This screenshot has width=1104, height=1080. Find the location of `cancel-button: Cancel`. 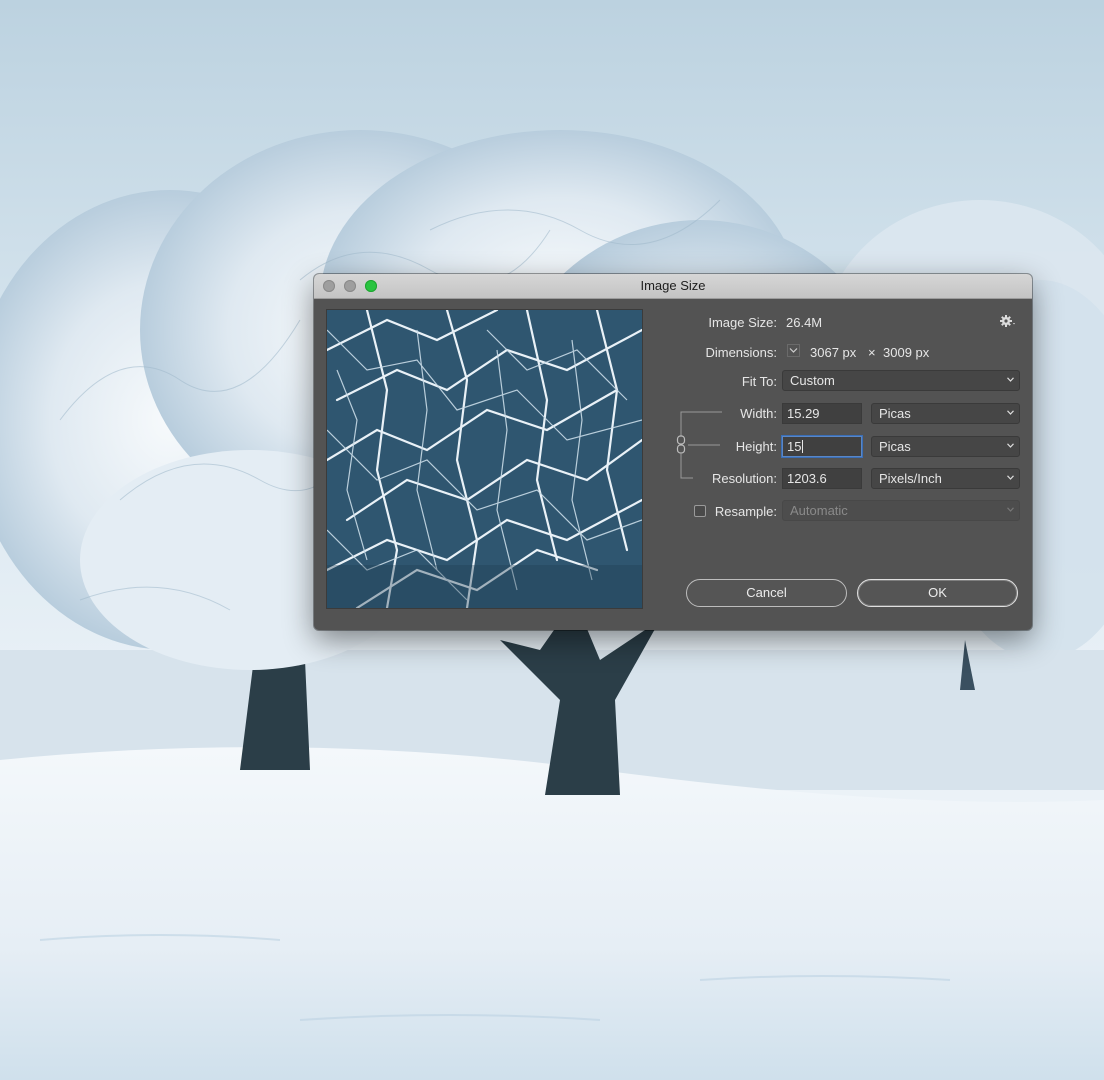

cancel-button: Cancel is located at coordinates (766, 593).